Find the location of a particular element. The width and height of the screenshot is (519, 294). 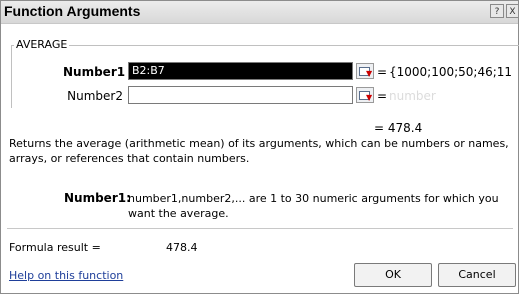

dialog-title: Function Arguments is located at coordinates (72, 11).